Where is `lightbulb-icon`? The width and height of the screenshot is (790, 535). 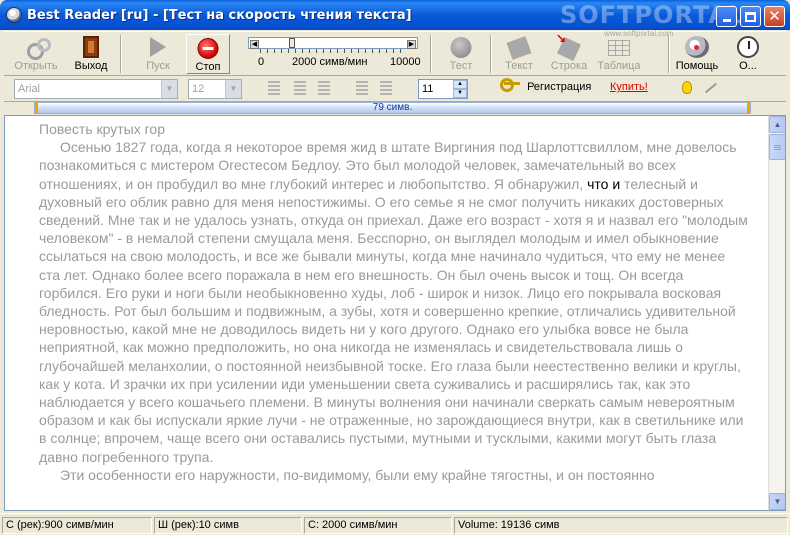
lightbulb-icon is located at coordinates (687, 87).